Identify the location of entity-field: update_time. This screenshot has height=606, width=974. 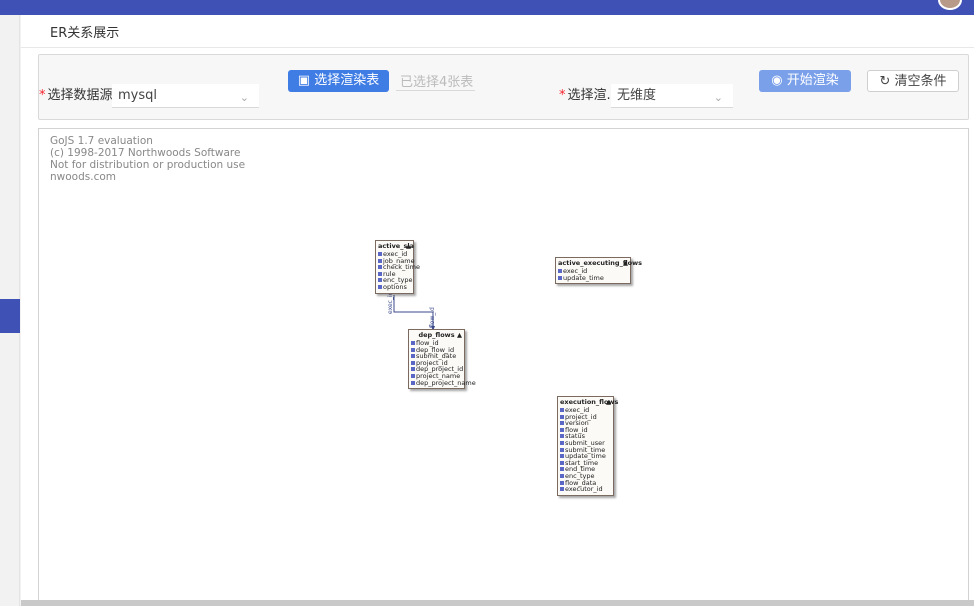
(593, 278).